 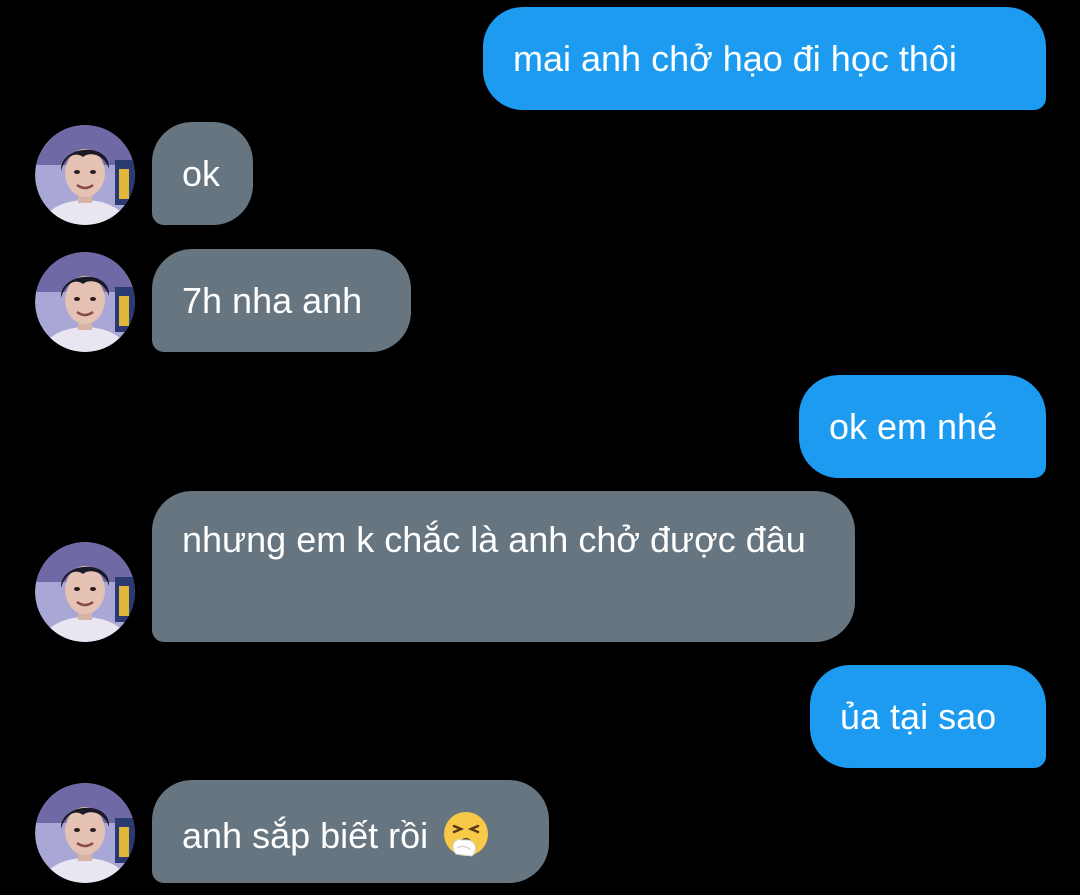 I want to click on message-text: ok, so click(x=201, y=173).